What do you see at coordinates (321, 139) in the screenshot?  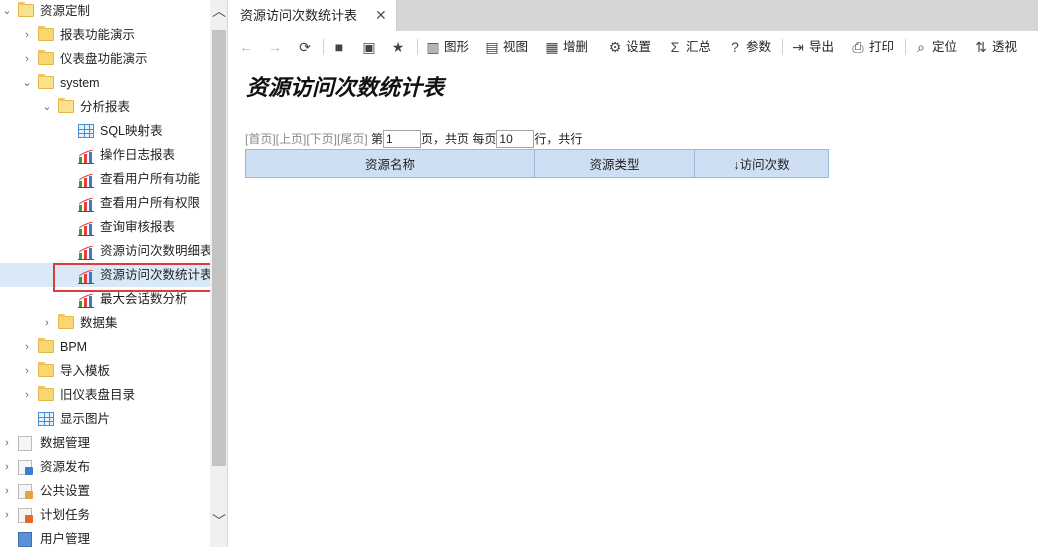 I see `next-page-link: [下页]` at bounding box center [321, 139].